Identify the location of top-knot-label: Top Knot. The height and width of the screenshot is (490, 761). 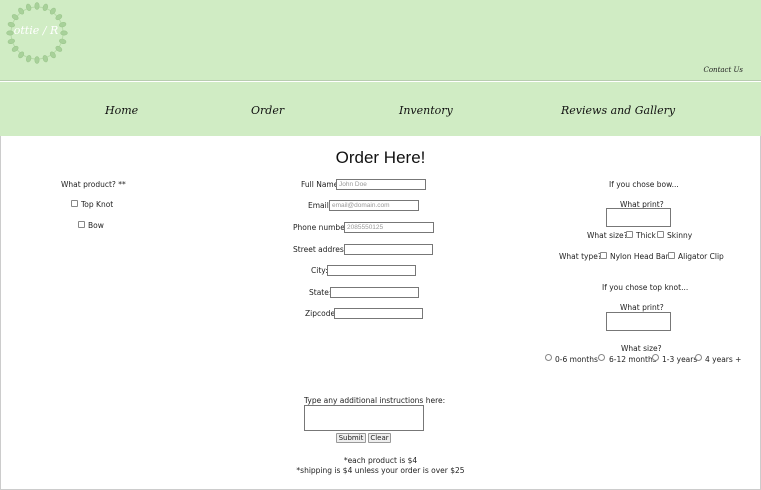
(97, 204).